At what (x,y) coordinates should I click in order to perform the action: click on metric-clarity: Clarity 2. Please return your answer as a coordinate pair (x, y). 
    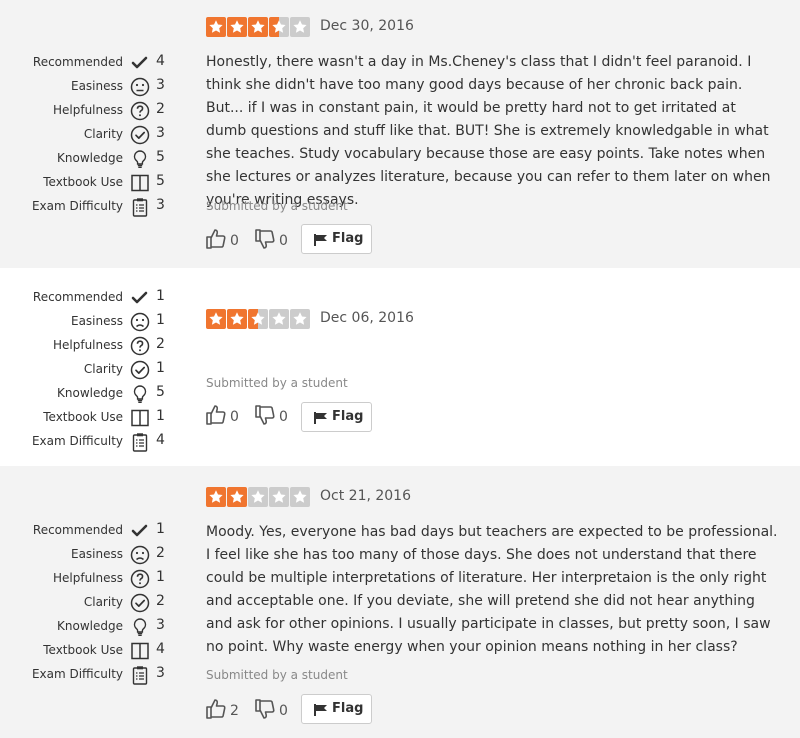
    Looking at the image, I should click on (100, 603).